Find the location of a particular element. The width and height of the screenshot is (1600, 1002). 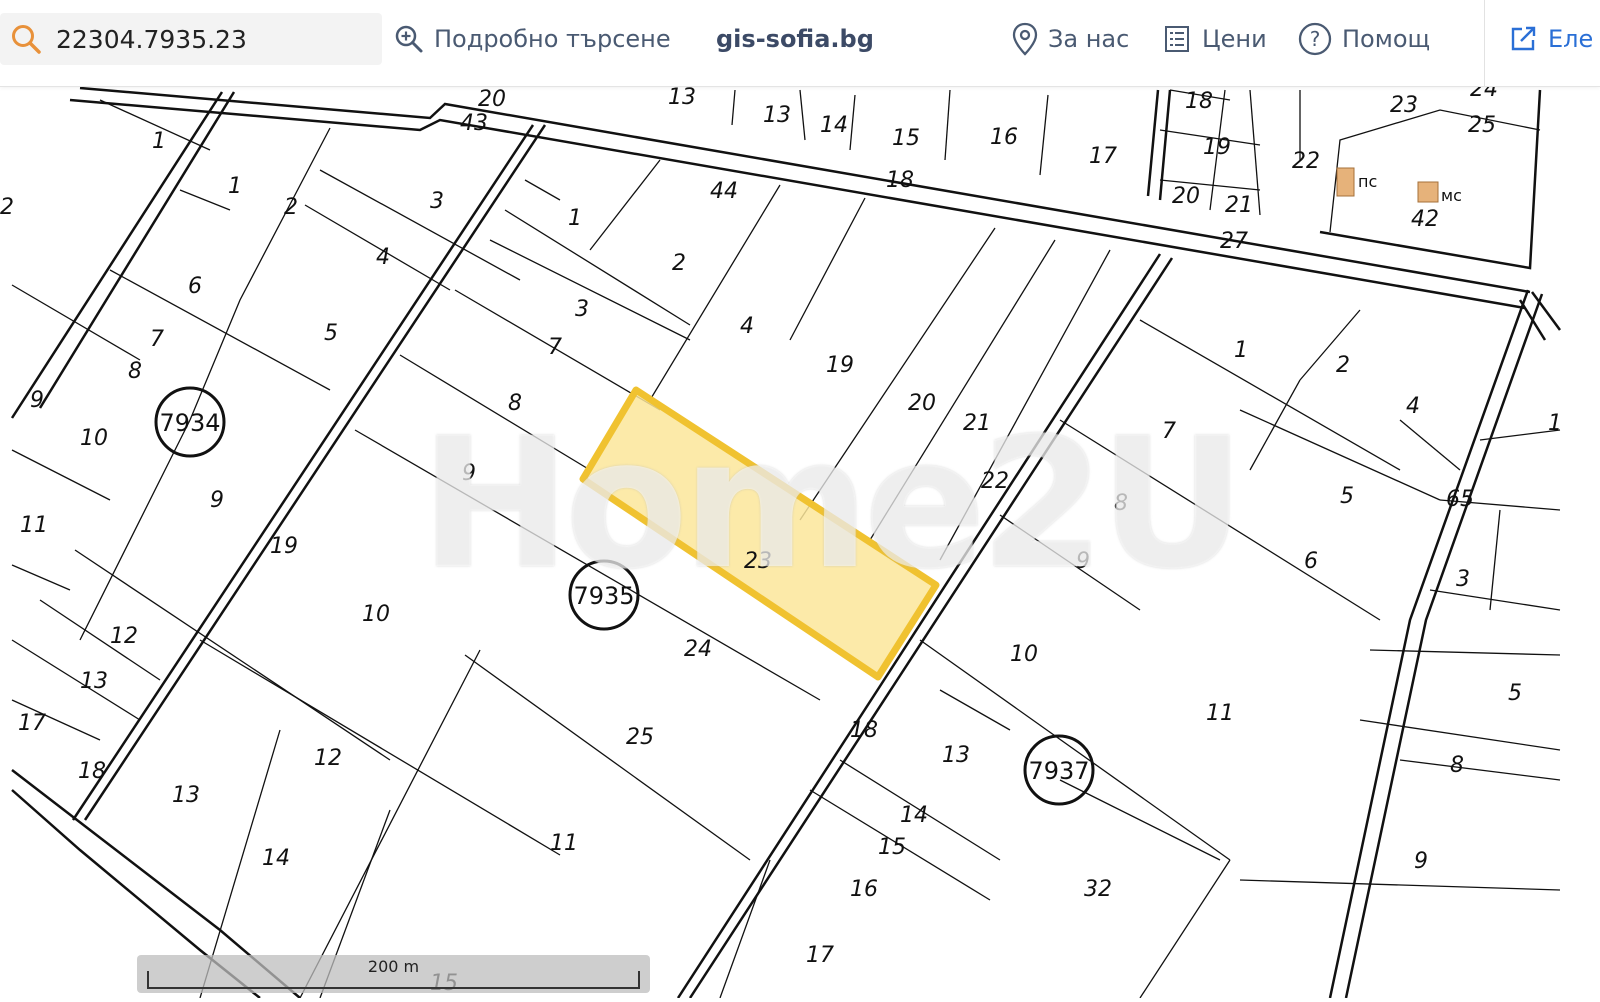

zoom-in-icon is located at coordinates (409, 39).